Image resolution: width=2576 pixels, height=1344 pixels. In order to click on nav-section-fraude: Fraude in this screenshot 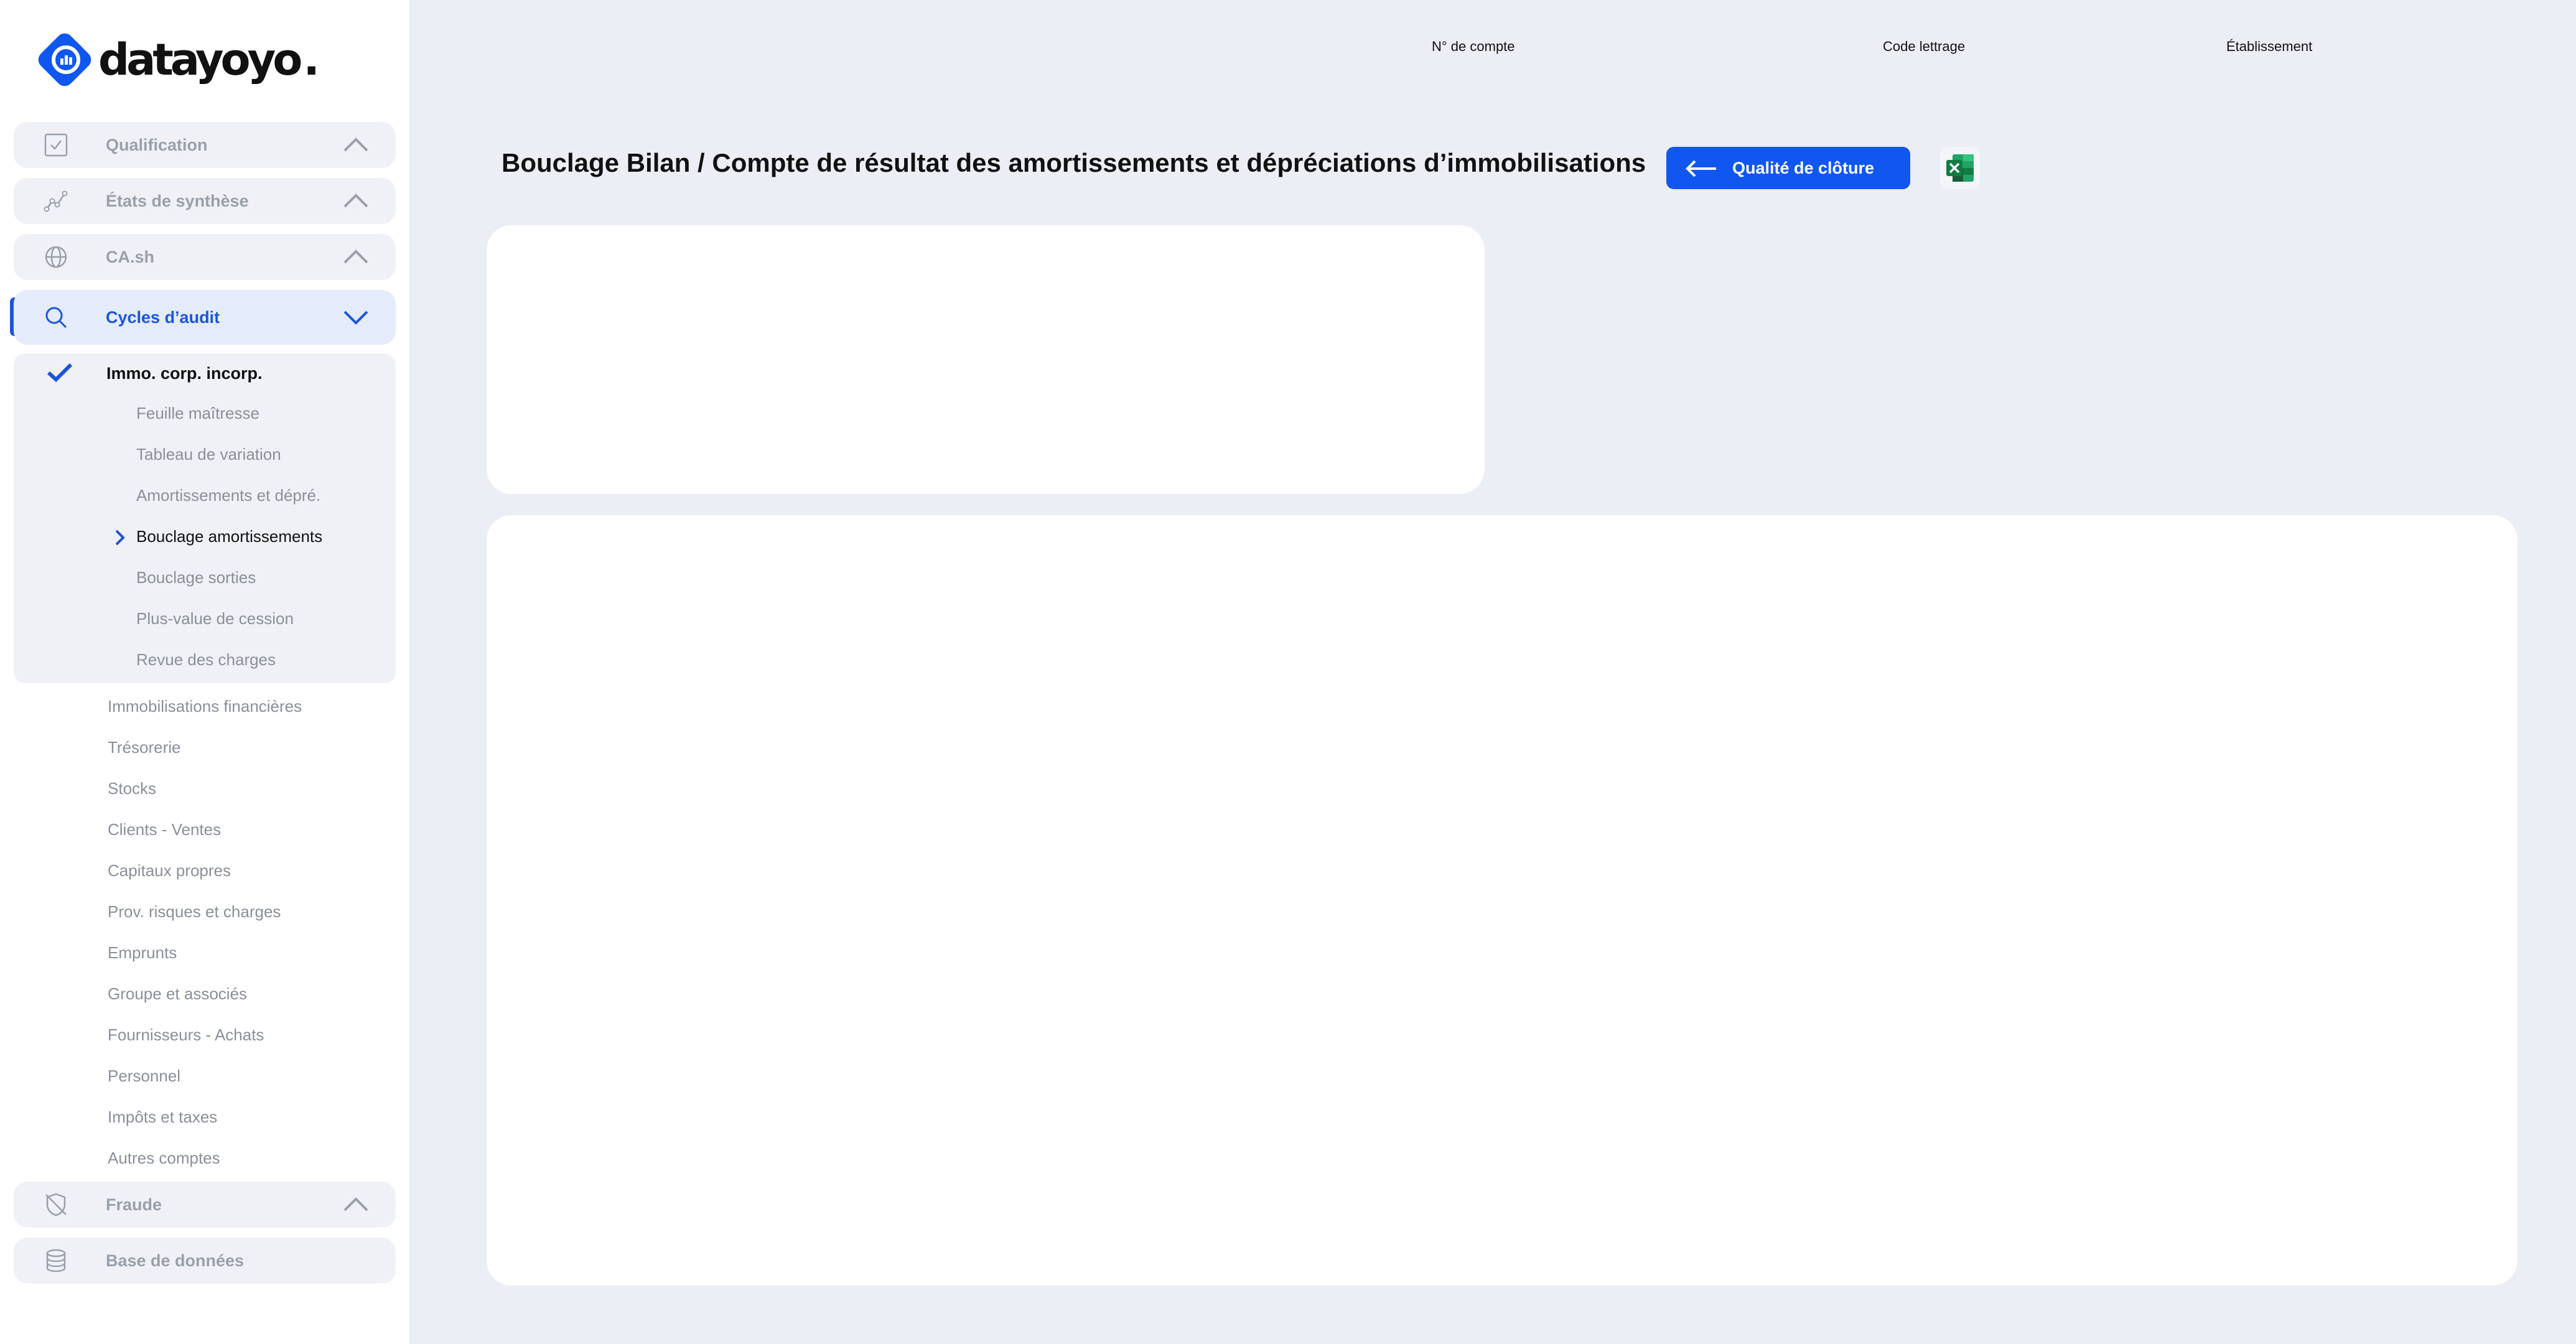, I will do `click(205, 1205)`.